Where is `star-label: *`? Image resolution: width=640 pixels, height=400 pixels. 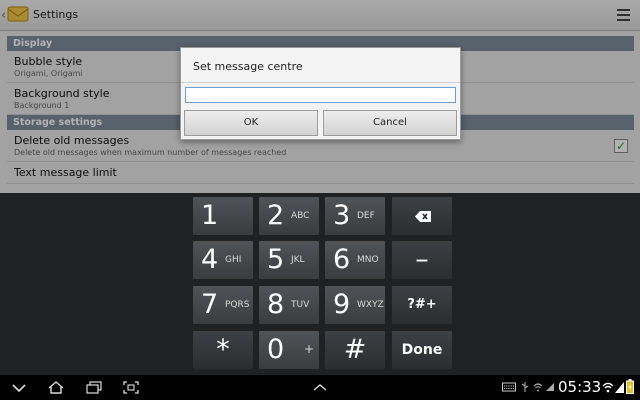 star-label: * is located at coordinates (223, 349).